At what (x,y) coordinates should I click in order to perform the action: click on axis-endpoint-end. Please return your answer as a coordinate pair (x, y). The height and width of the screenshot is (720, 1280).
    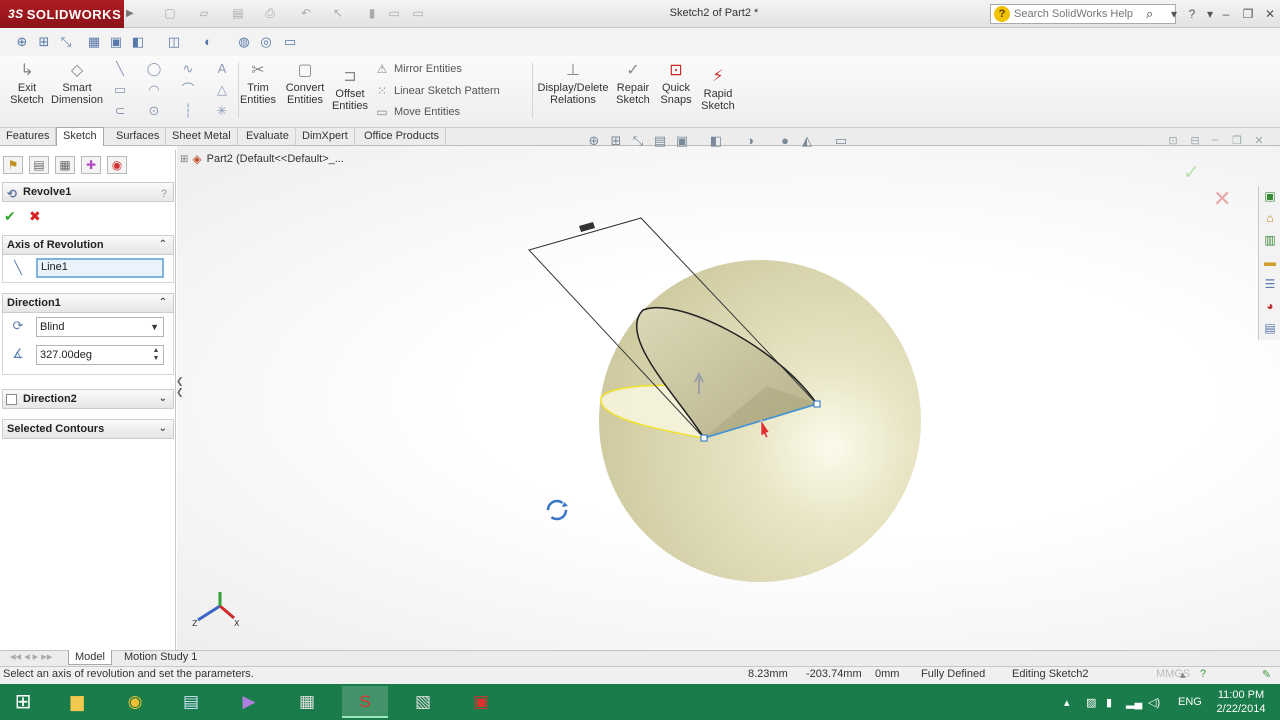
    Looking at the image, I should click on (817, 404).